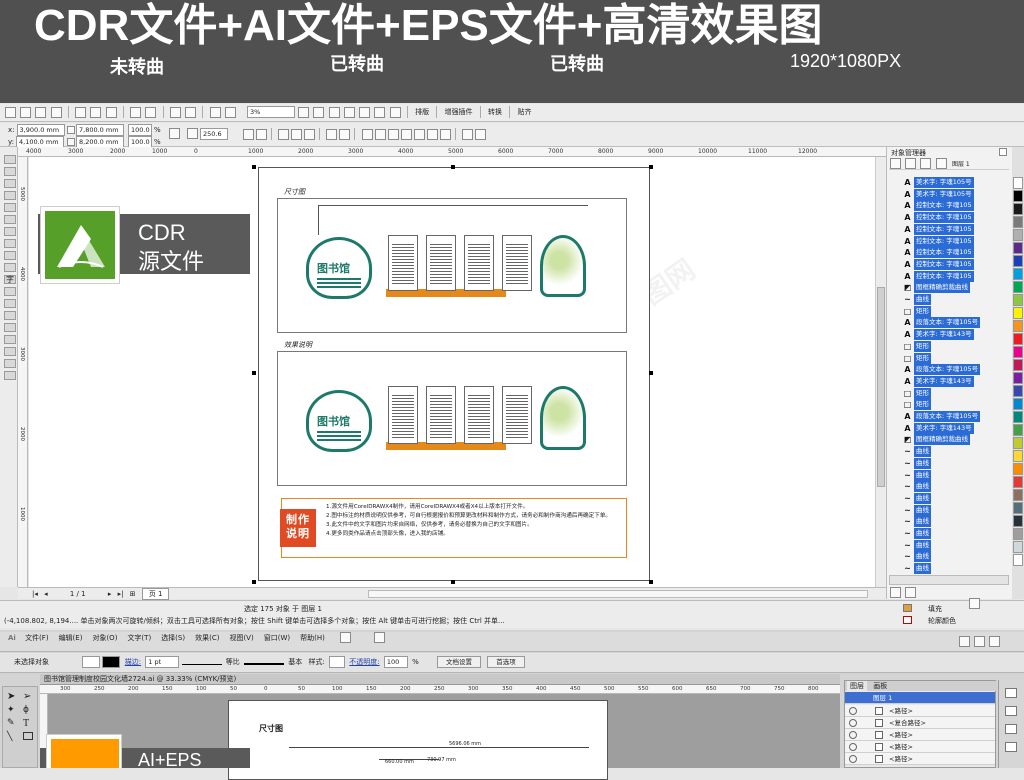 This screenshot has width=1024, height=780. What do you see at coordinates (295, 662) in the screenshot?
I see `brush-basic-label: 基本` at bounding box center [295, 662].